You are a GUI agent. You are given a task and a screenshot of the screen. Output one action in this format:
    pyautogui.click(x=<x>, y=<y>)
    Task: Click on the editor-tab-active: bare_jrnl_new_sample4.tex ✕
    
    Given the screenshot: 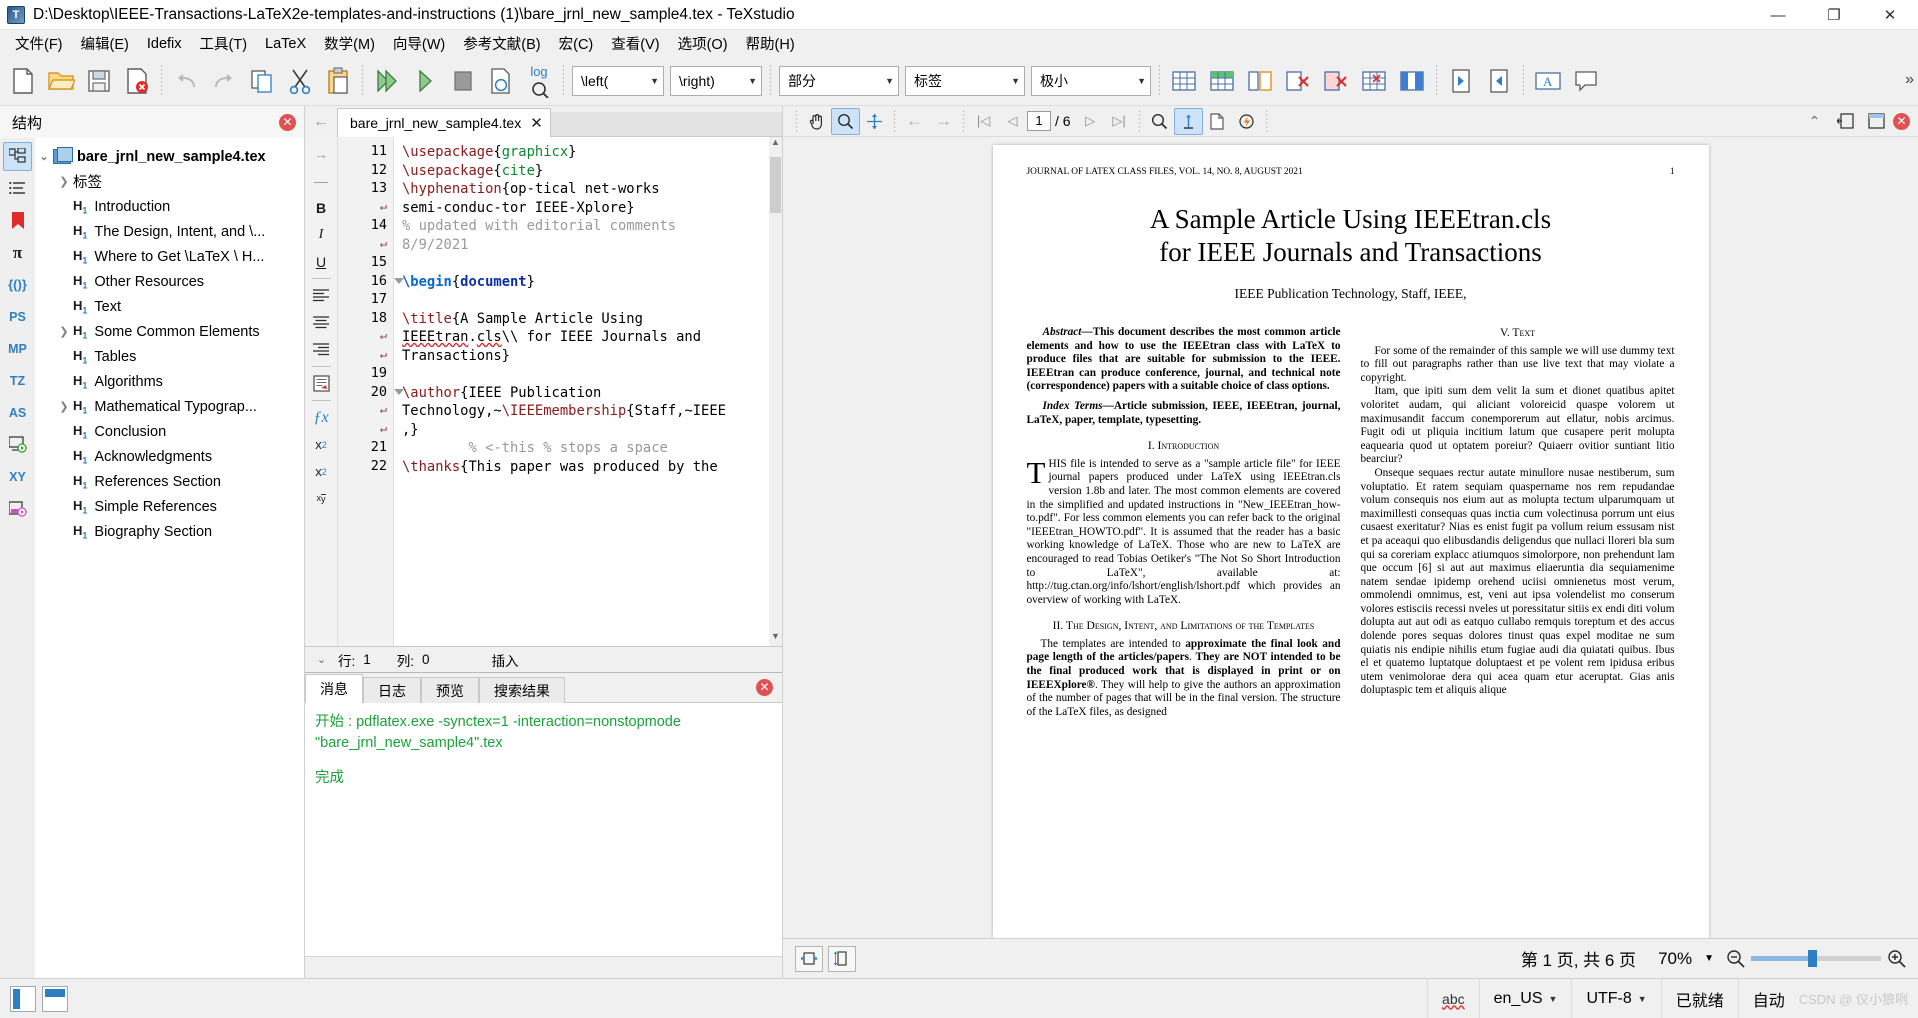 What is the action you would take?
    pyautogui.click(x=444, y=122)
    